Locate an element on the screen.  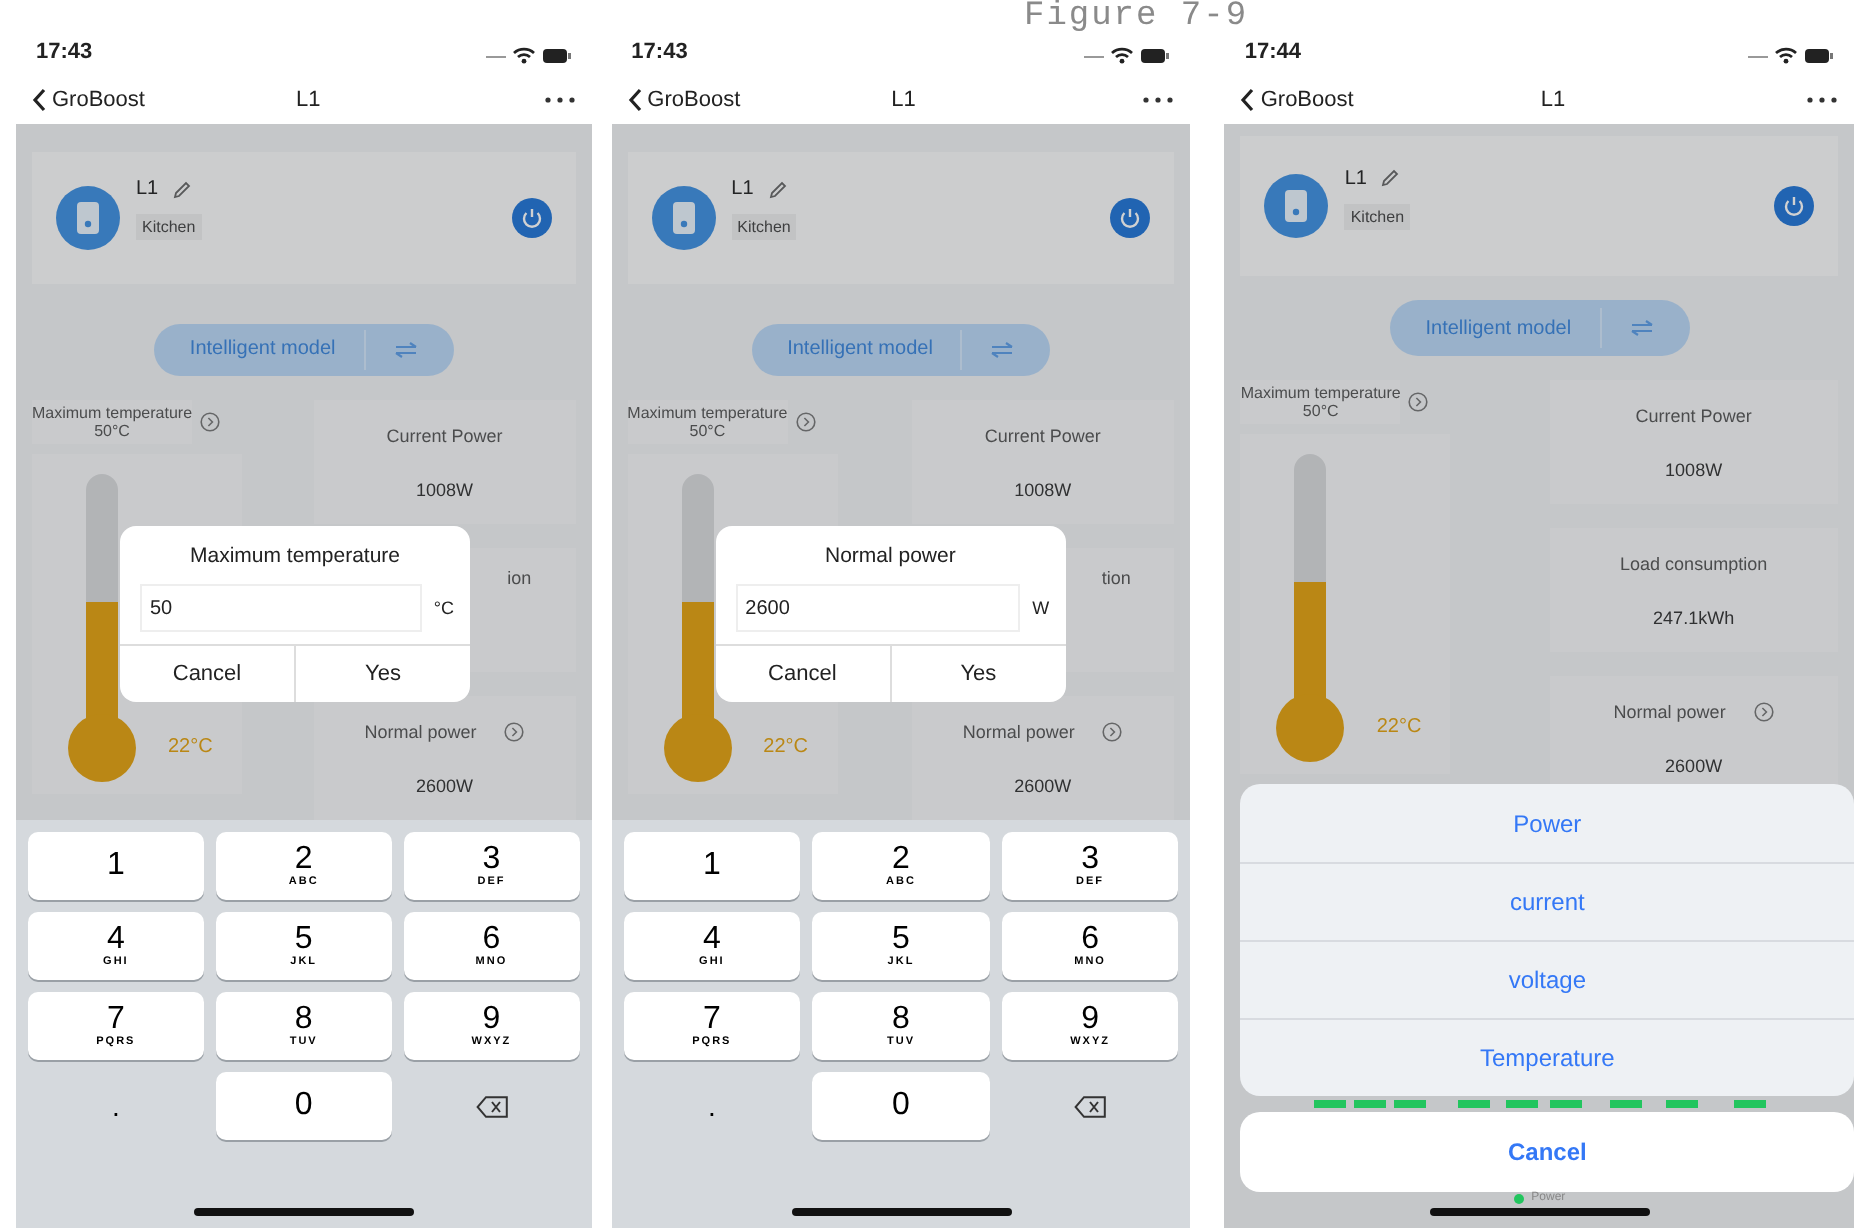
unit-label: °C is located at coordinates (443, 608).